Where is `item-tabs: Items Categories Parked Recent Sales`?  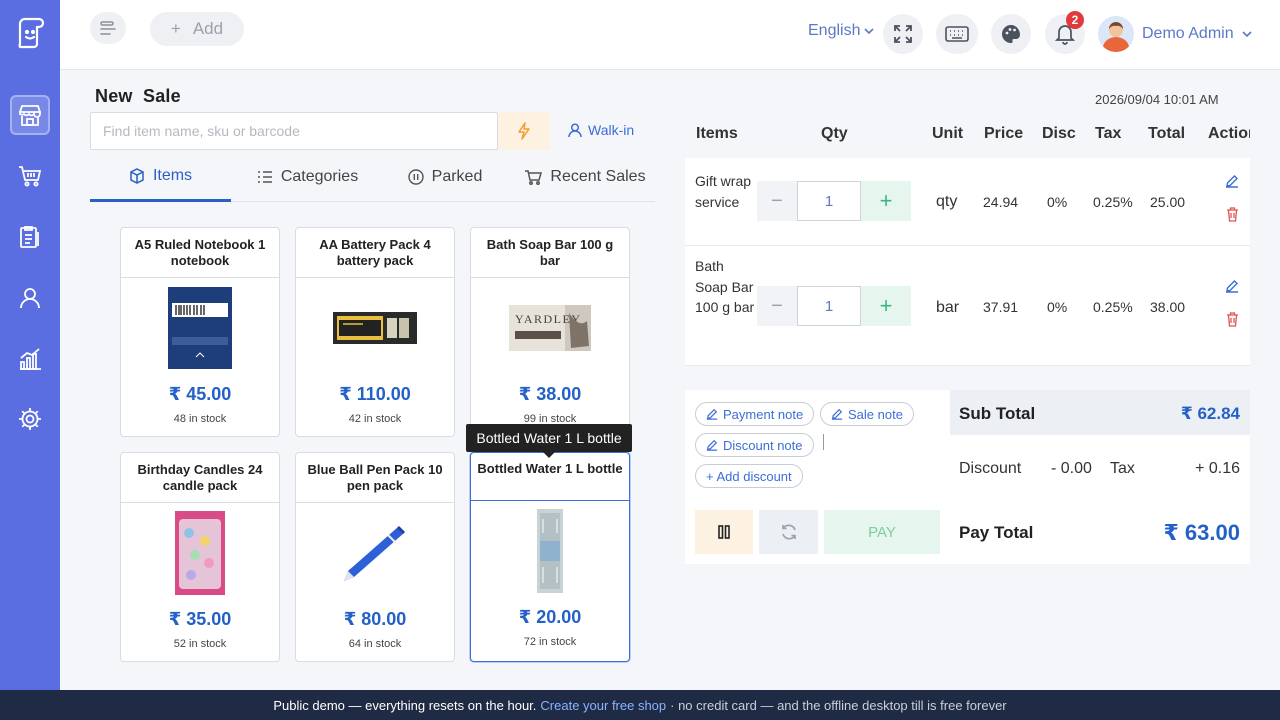 item-tabs: Items Categories Parked Recent Sales is located at coordinates (372, 177).